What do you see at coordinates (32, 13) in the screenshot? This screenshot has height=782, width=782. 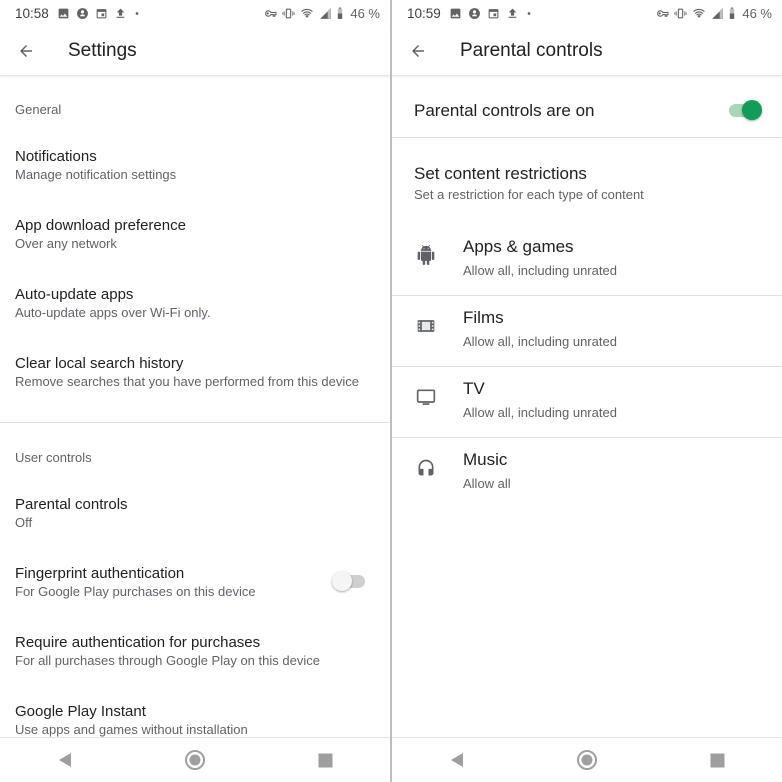 I see `status-time: 10:58` at bounding box center [32, 13].